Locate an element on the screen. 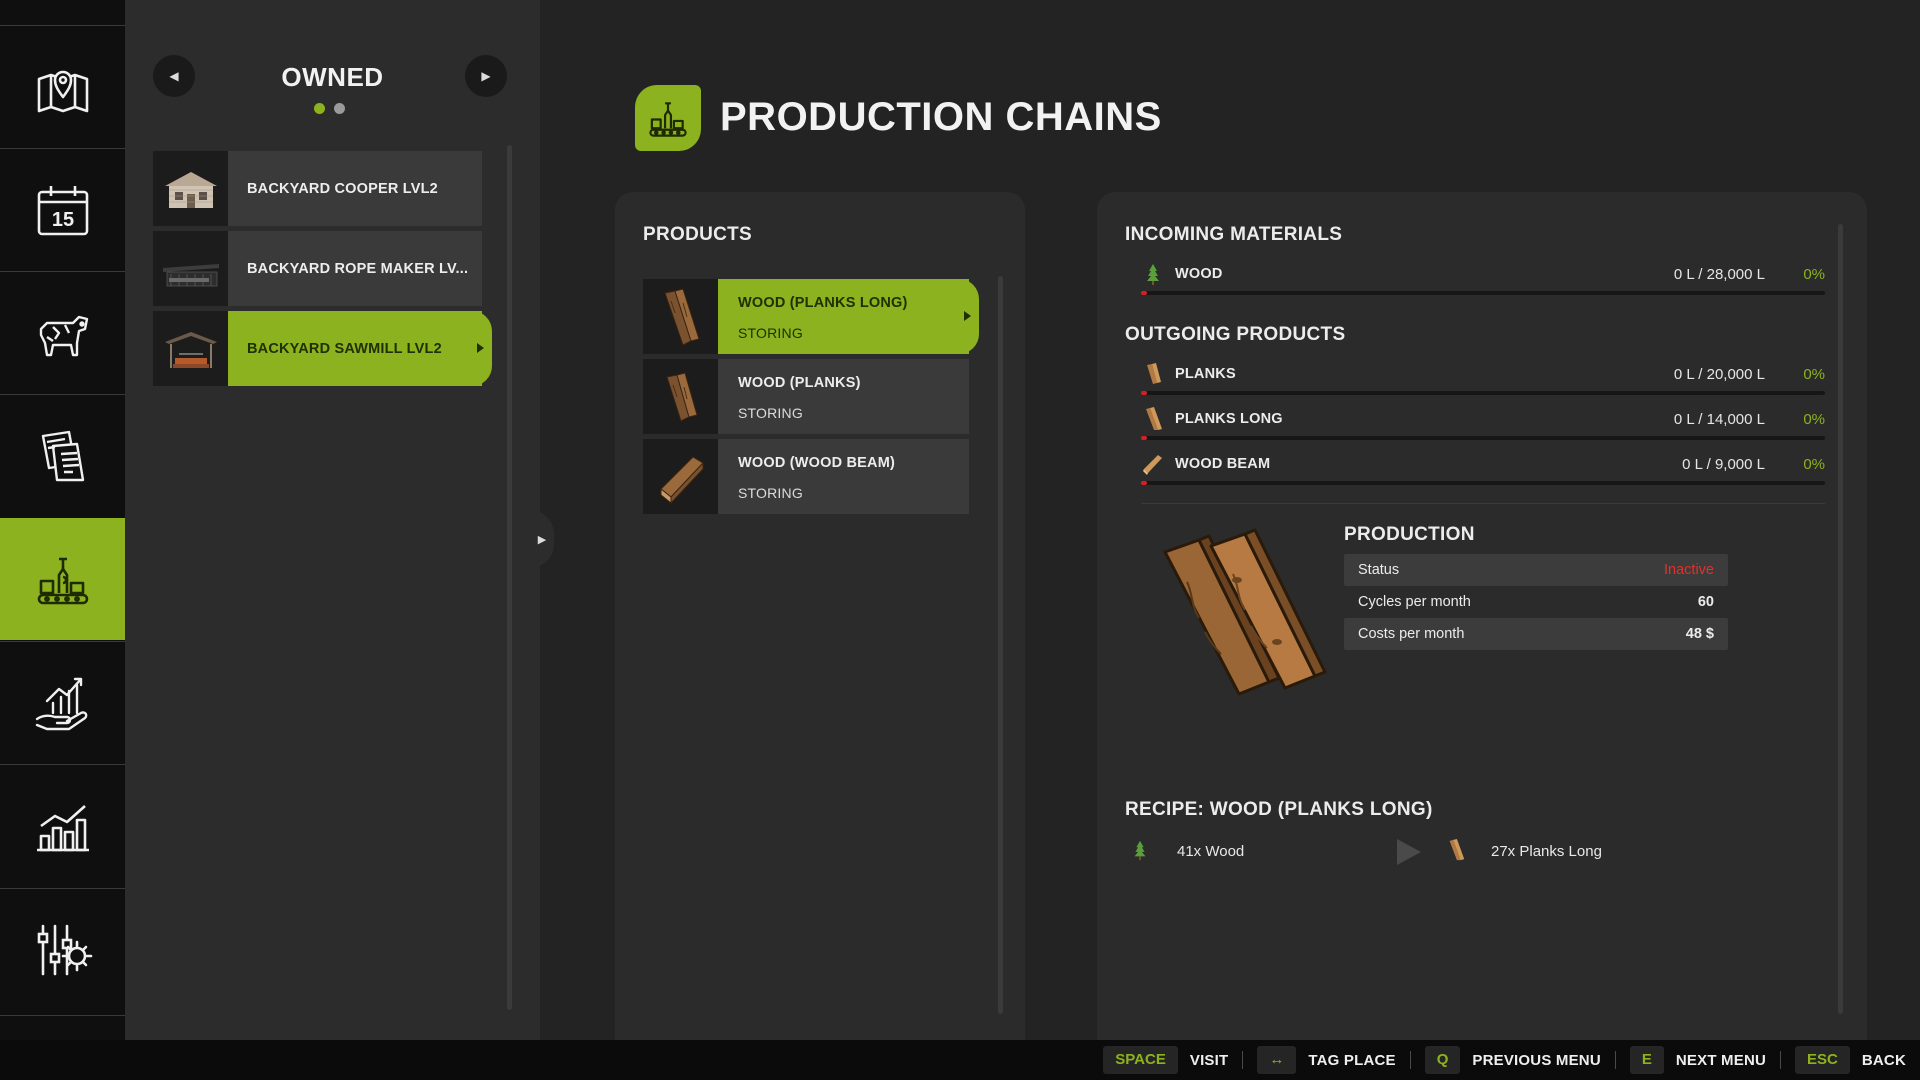  hint-back: ESC BACK is located at coordinates (1850, 1060).